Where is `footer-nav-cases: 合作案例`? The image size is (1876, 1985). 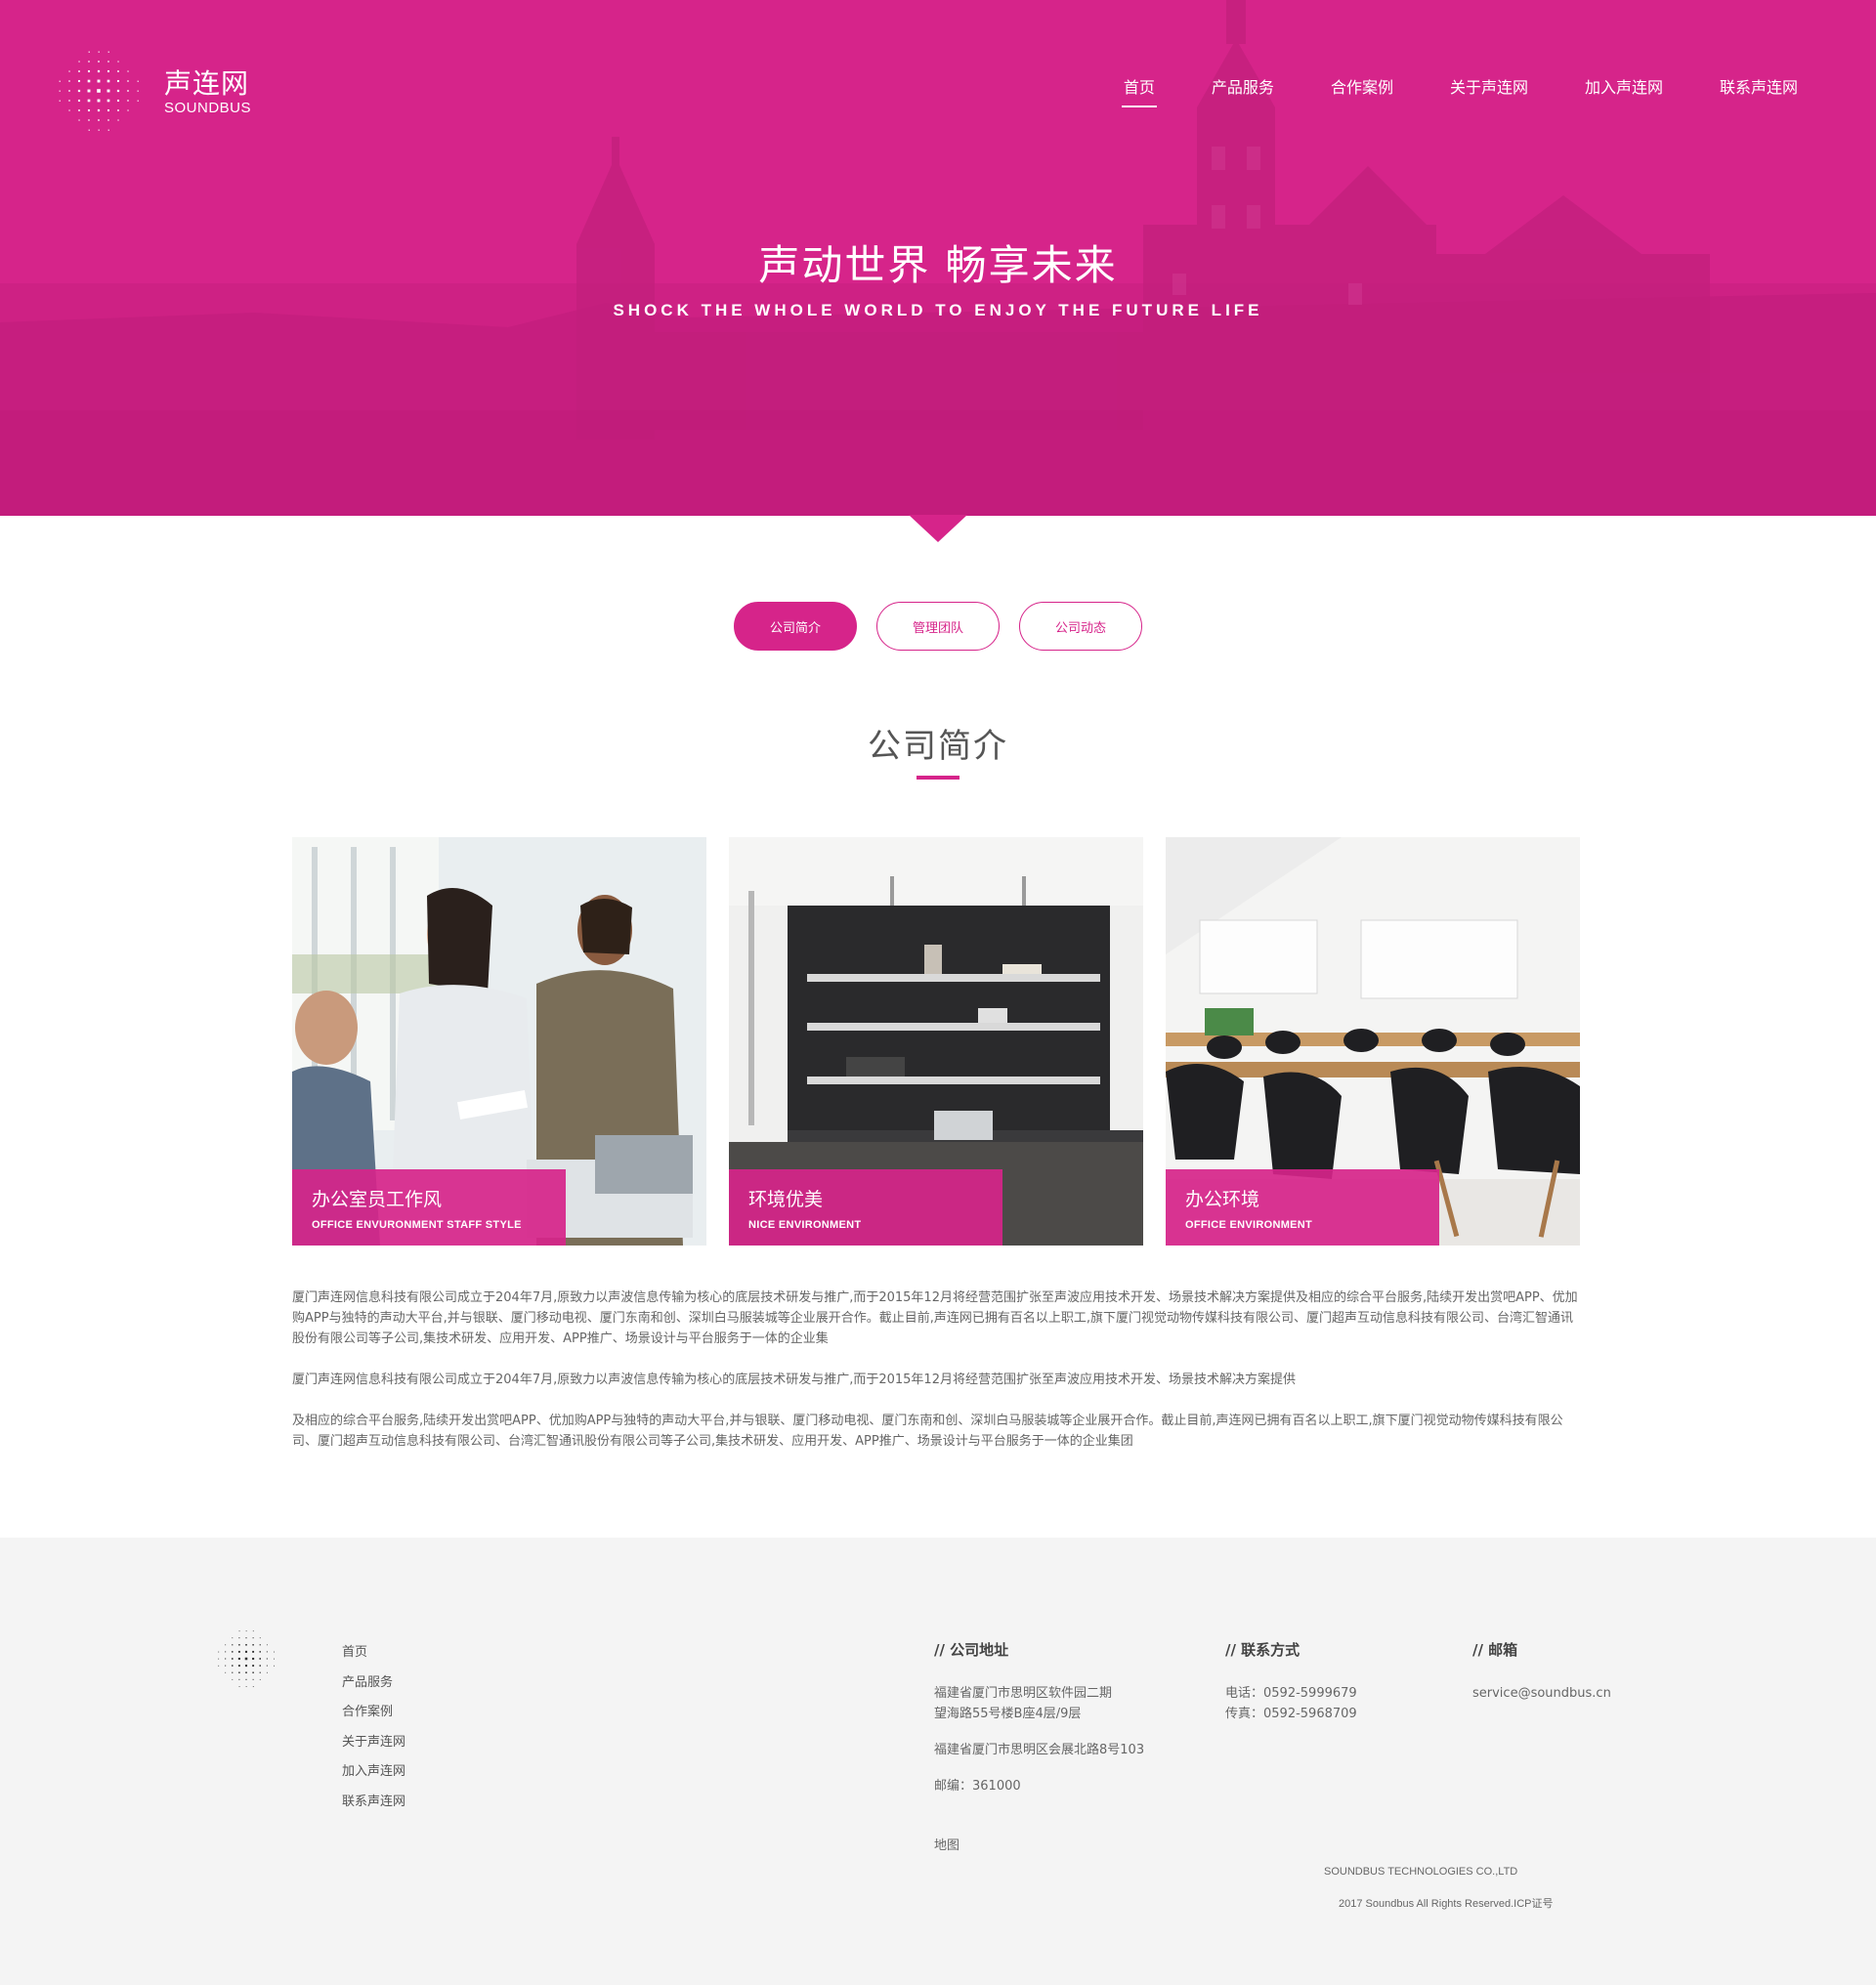
footer-nav-cases: 合作案例 is located at coordinates (373, 1716).